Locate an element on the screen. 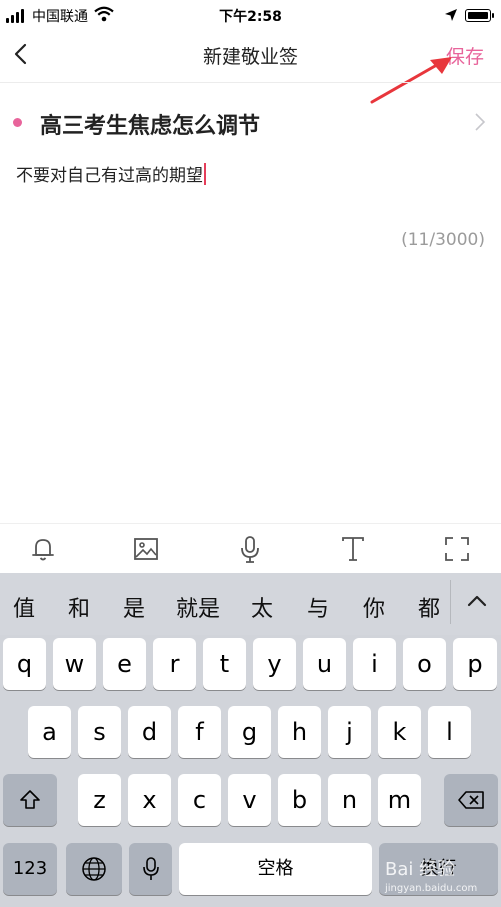 The height and width of the screenshot is (907, 501). shift-arrow-icon is located at coordinates (30, 799).